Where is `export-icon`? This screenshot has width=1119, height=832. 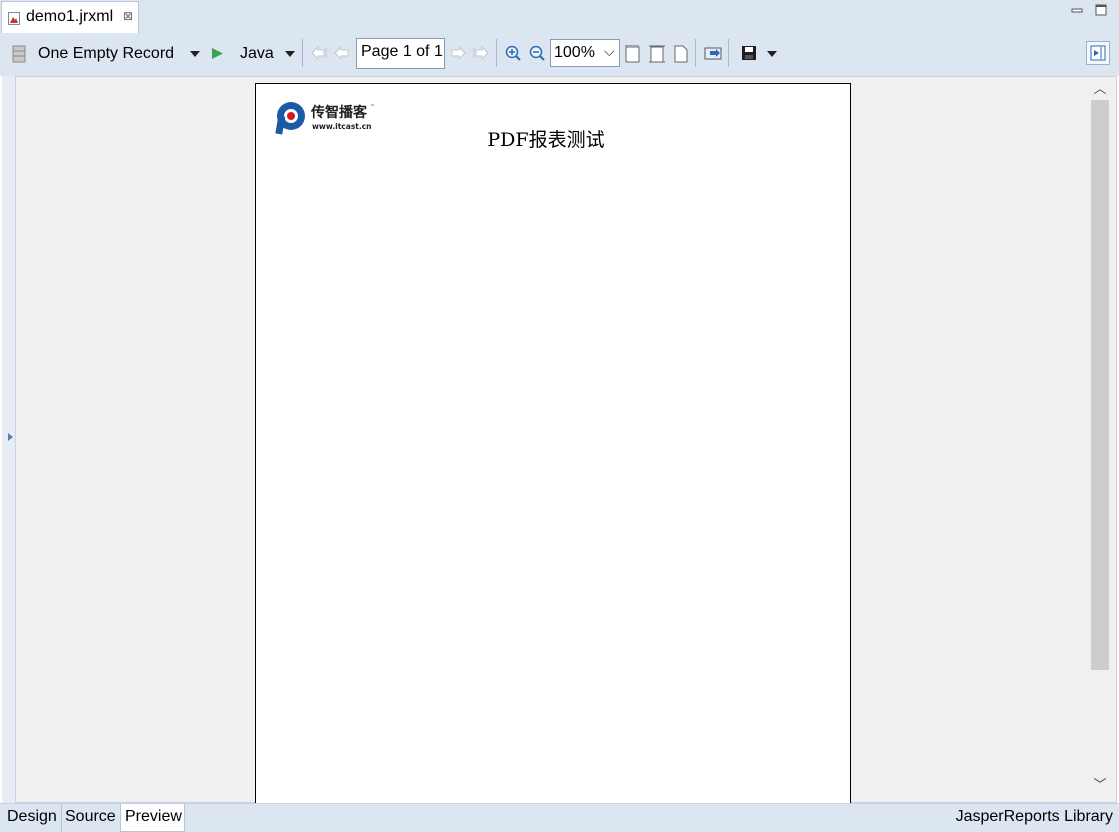
export-icon is located at coordinates (713, 53).